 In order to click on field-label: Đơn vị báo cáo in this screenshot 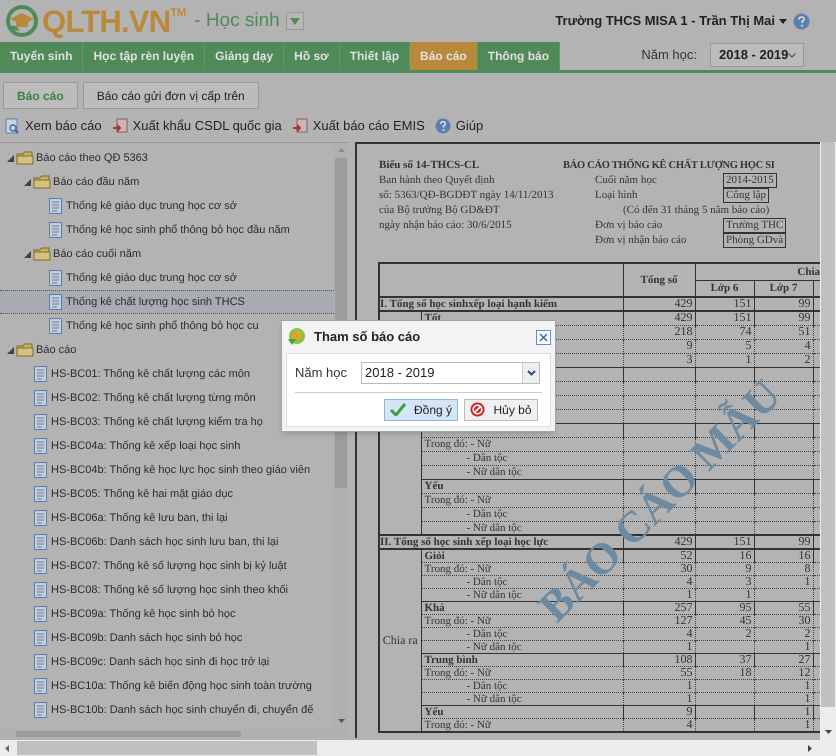, I will do `click(629, 226)`.